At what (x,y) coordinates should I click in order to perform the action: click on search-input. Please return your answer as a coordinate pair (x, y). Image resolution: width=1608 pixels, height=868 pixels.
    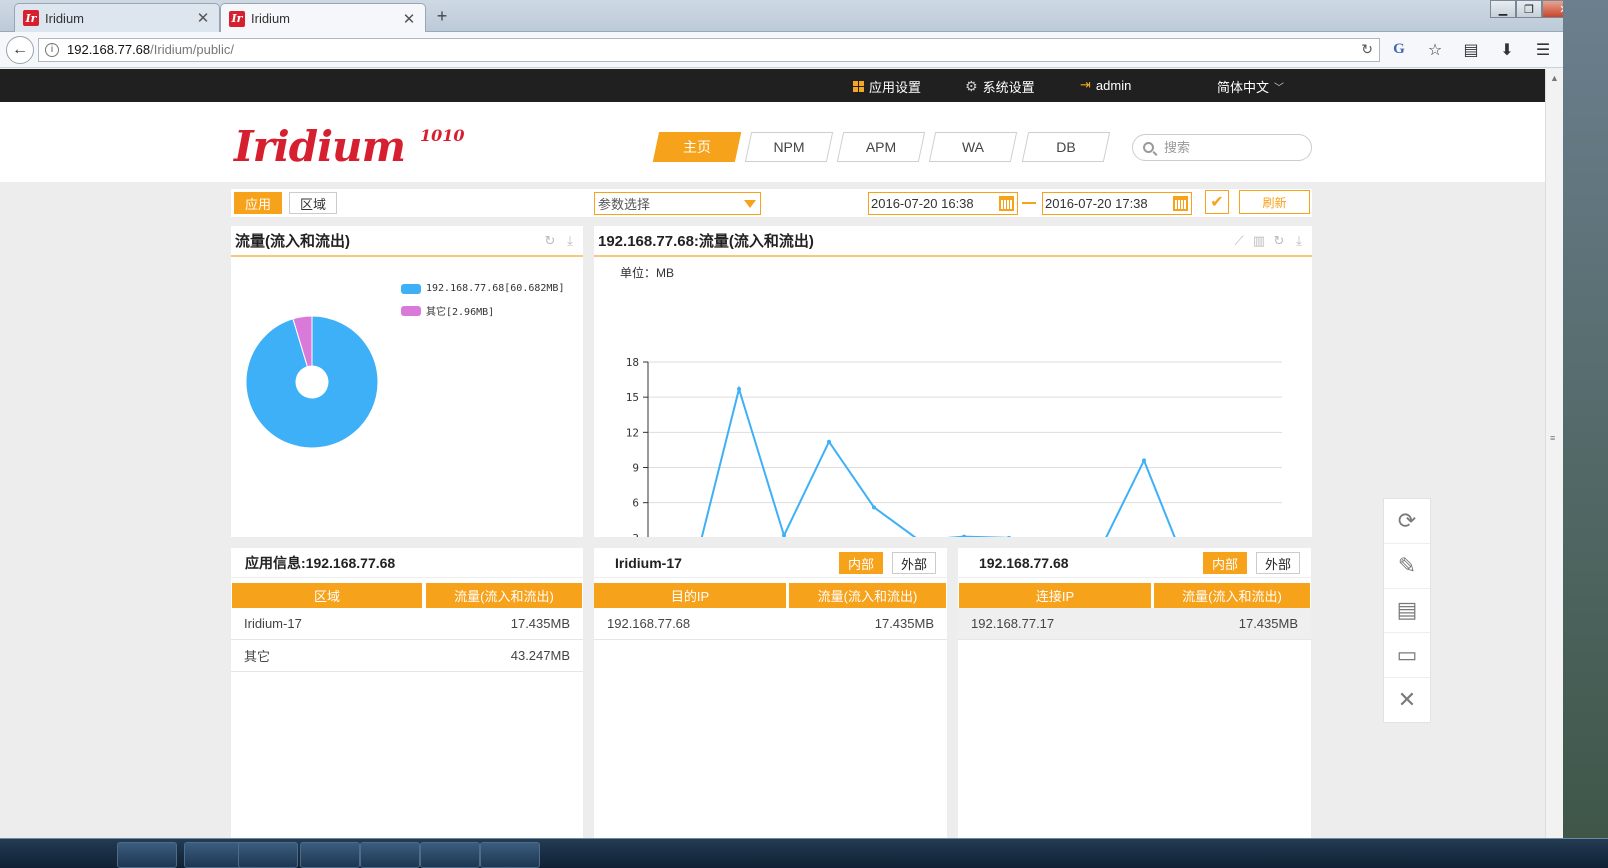
    Looking at the image, I should click on (1229, 147).